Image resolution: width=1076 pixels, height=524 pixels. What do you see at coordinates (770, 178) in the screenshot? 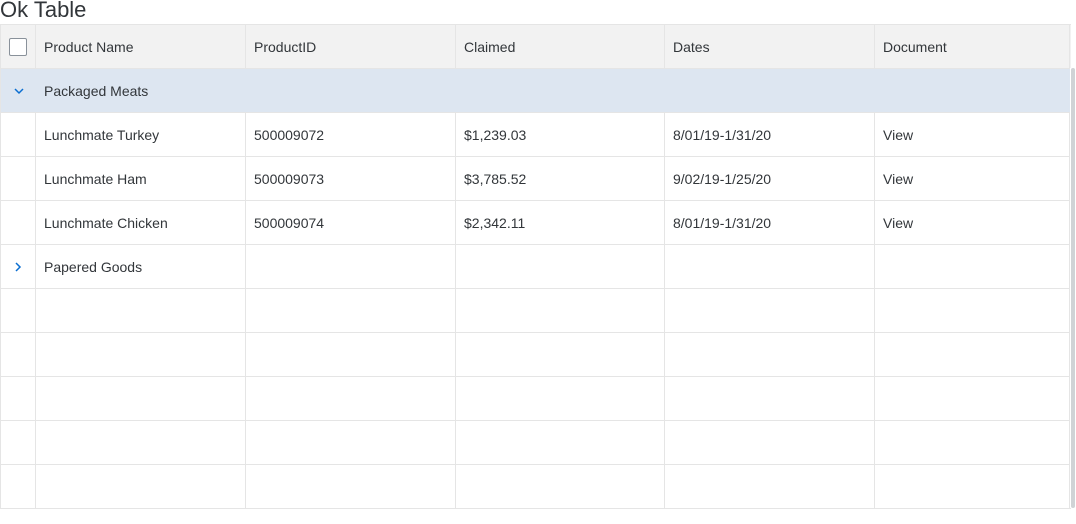
I see `dates-cell: 9/02/19-1/25/20` at bounding box center [770, 178].